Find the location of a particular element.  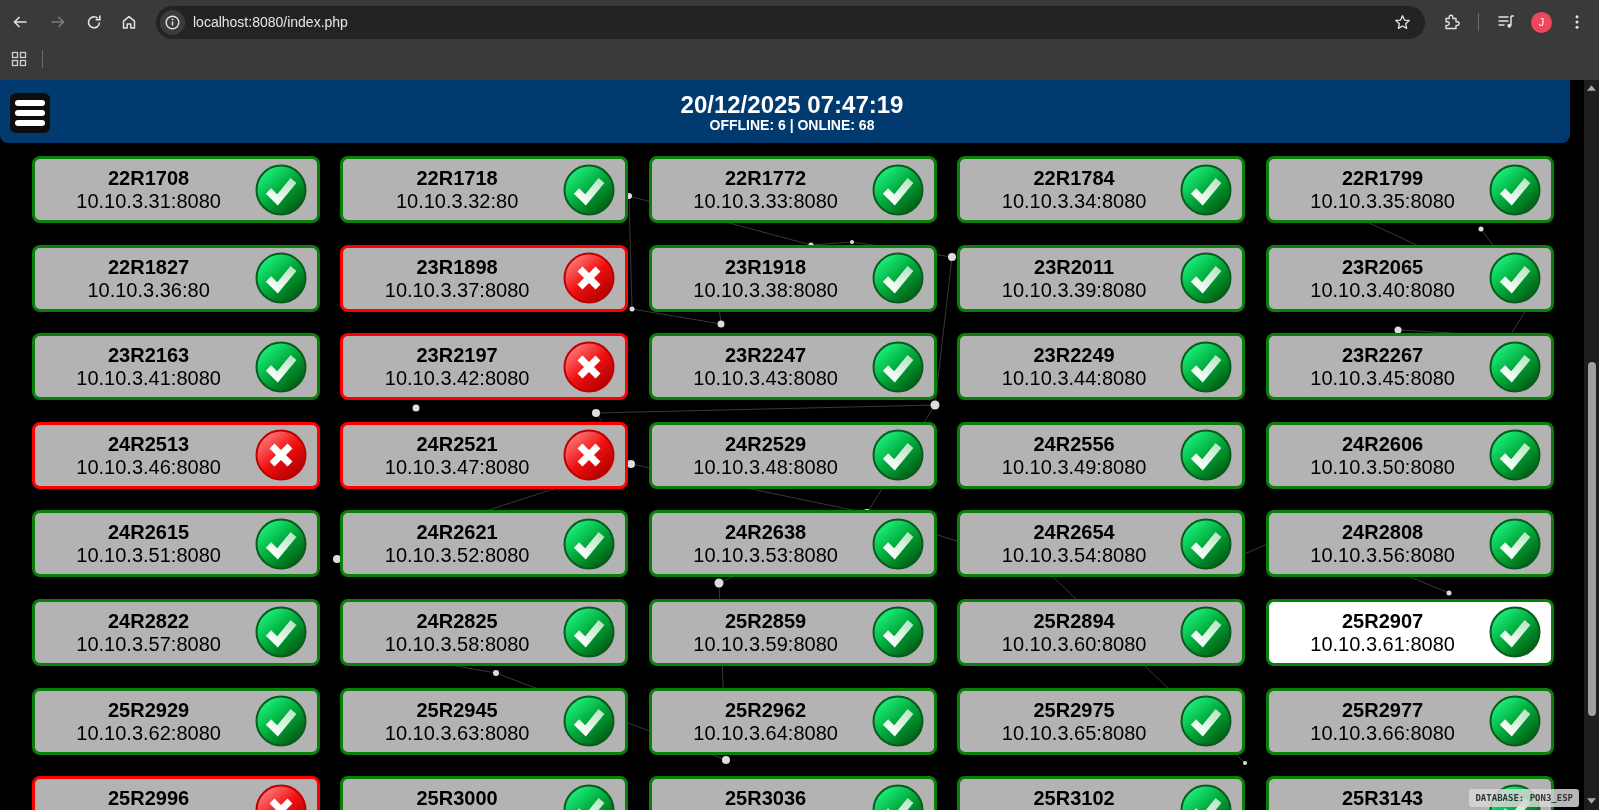

device-card: 25R2975 10.10.3.65:8080 is located at coordinates (1101, 721).